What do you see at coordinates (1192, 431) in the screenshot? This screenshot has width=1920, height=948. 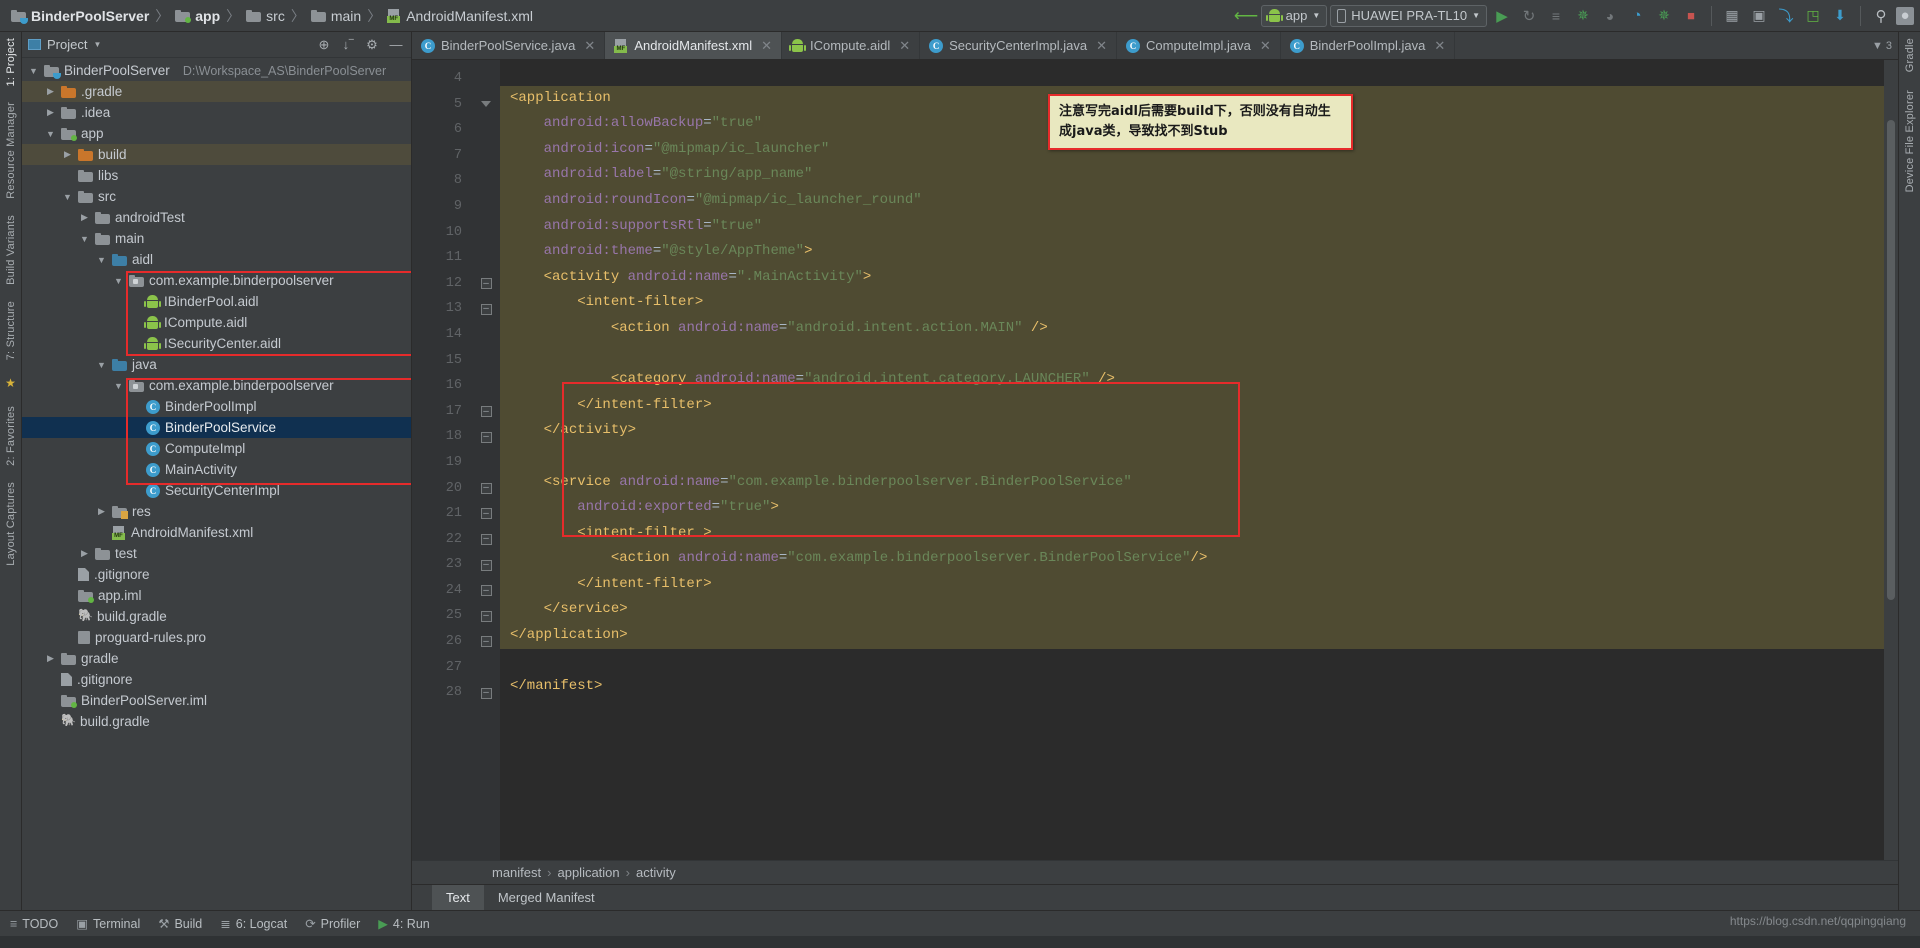 I see `code-line: </activity>` at bounding box center [1192, 431].